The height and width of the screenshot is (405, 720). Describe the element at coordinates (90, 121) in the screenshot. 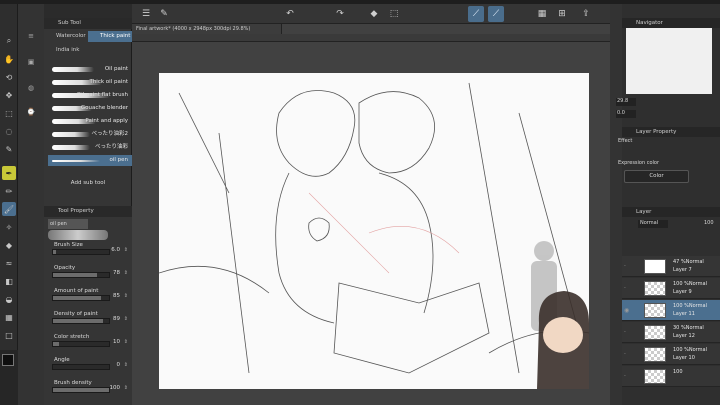

I see `brush-paint-apply: Paint and apply` at that location.